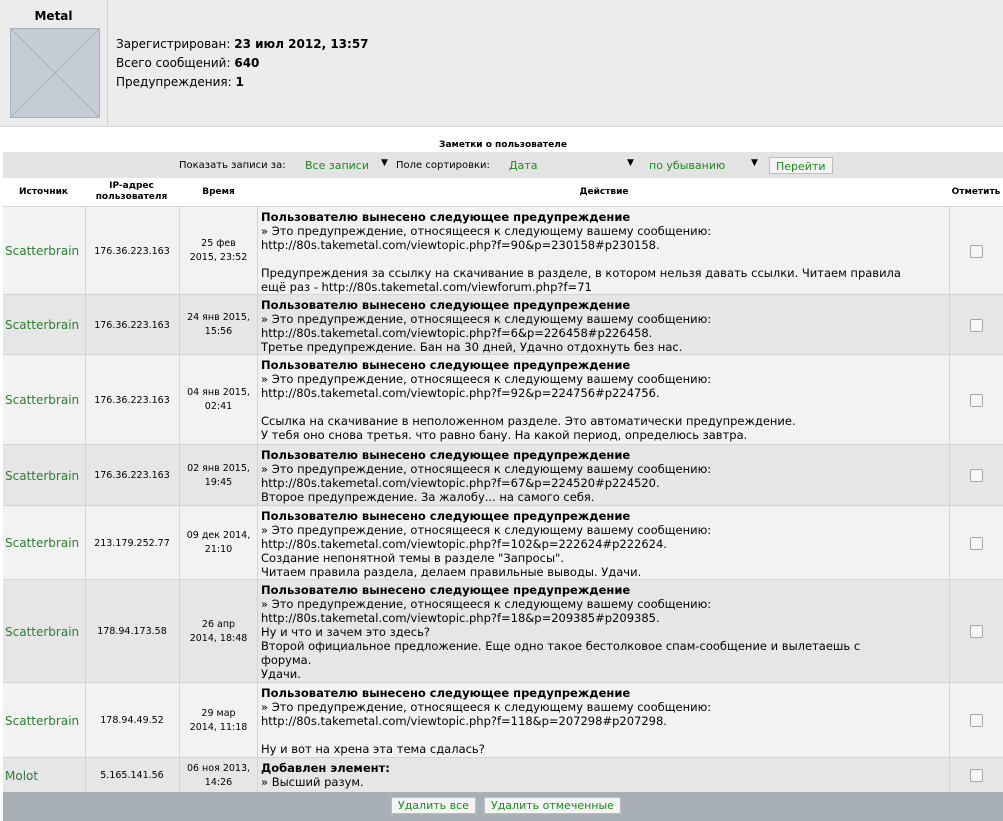 This screenshot has width=1003, height=821. Describe the element at coordinates (552, 805) in the screenshot. I see `delete-marked-button: Удалить отмеченные` at that location.